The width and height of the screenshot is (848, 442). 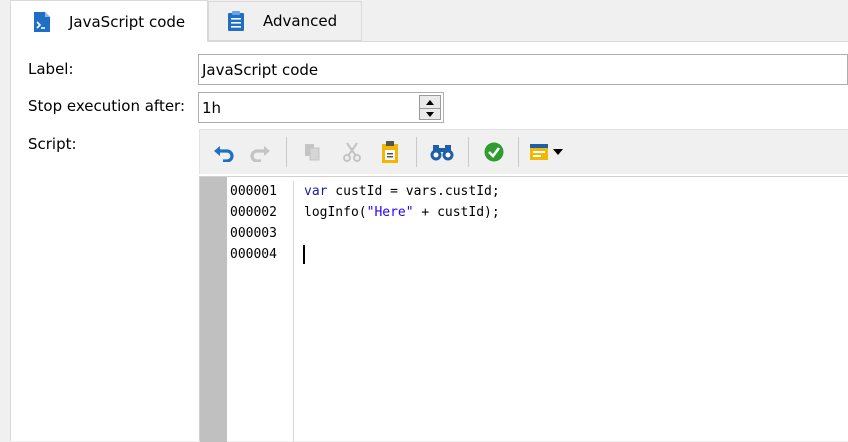 What do you see at coordinates (456, 212) in the screenshot?
I see `code-text: + custId);` at bounding box center [456, 212].